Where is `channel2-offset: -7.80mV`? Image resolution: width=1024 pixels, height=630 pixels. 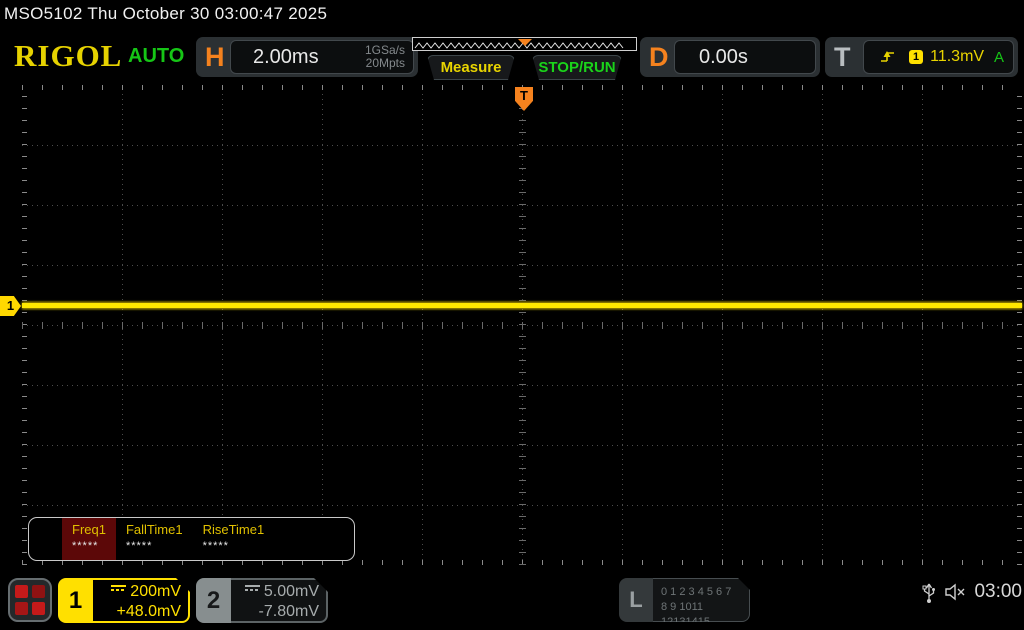 channel2-offset: -7.80mV is located at coordinates (288, 611).